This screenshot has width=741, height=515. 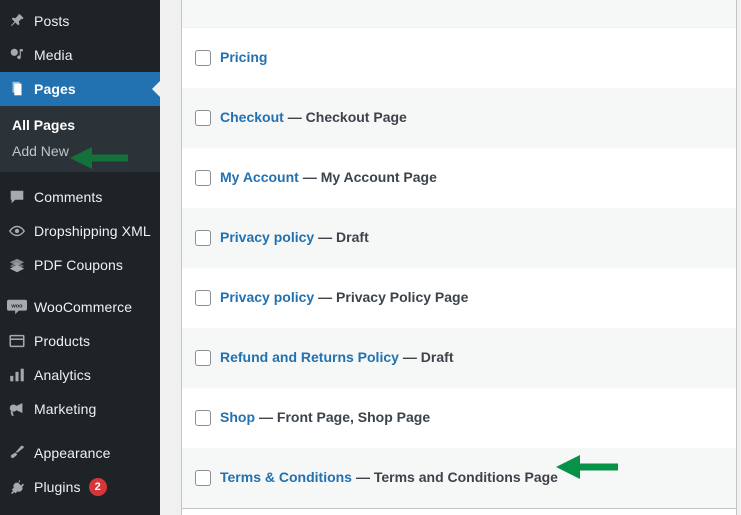 I want to click on submenu-item-label: All Pages, so click(x=44, y=125).